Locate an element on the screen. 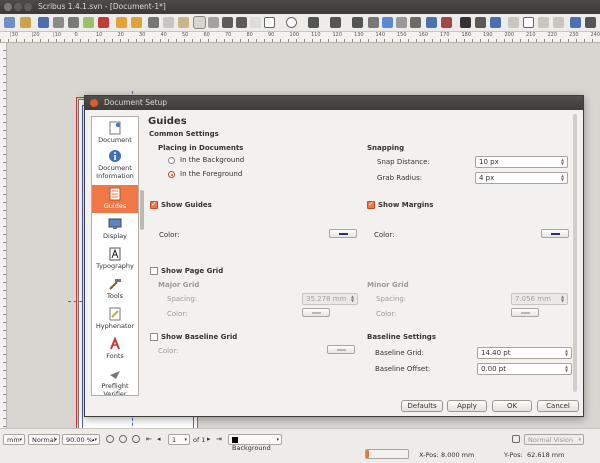 The width and height of the screenshot is (600, 463). baseline-offset-input: 0.00 pt ▲ ▼ is located at coordinates (524, 369).